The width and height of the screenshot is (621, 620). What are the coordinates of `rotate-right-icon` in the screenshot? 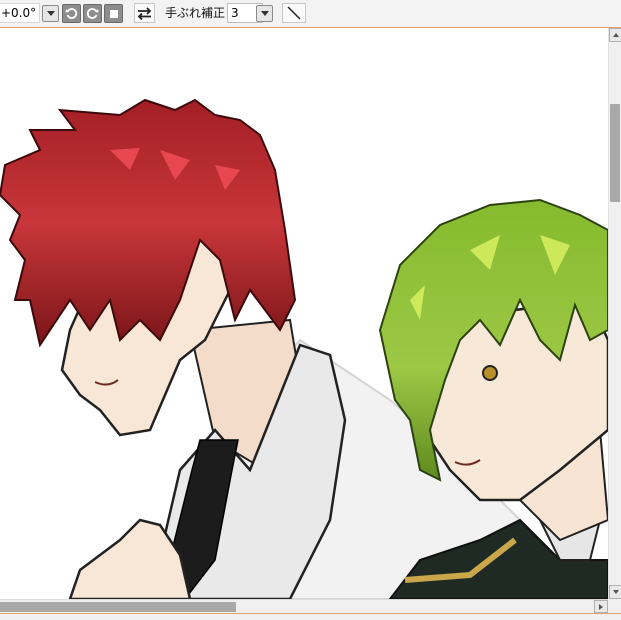 It's located at (92, 13).